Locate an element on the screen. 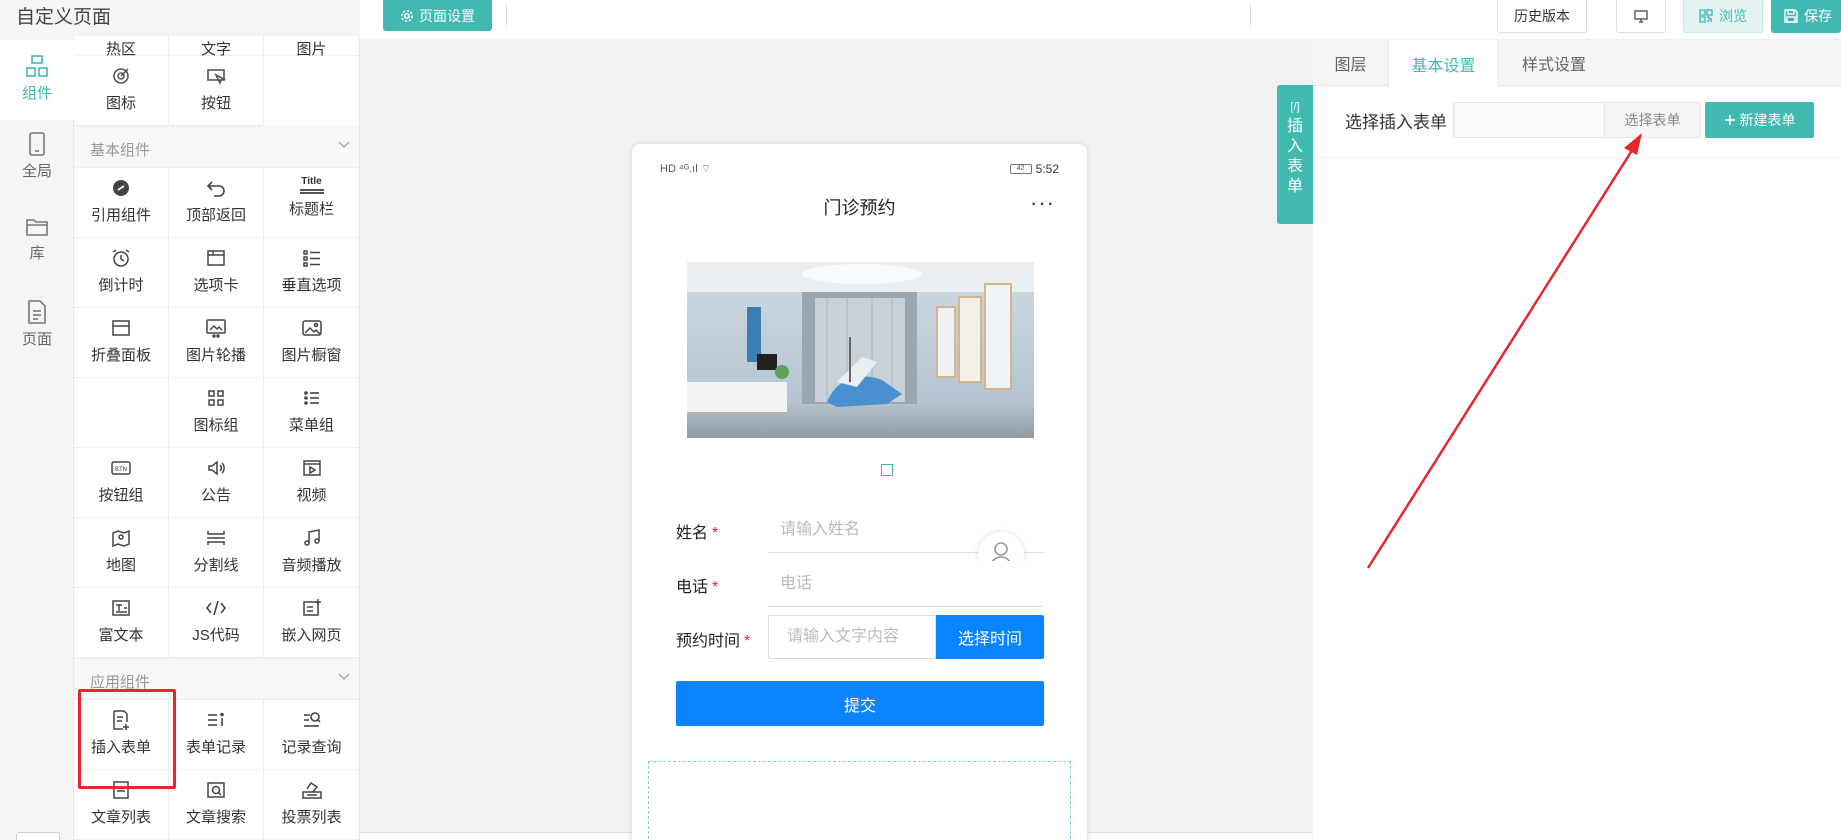  code-bracket-icon: [/] is located at coordinates (1295, 107).